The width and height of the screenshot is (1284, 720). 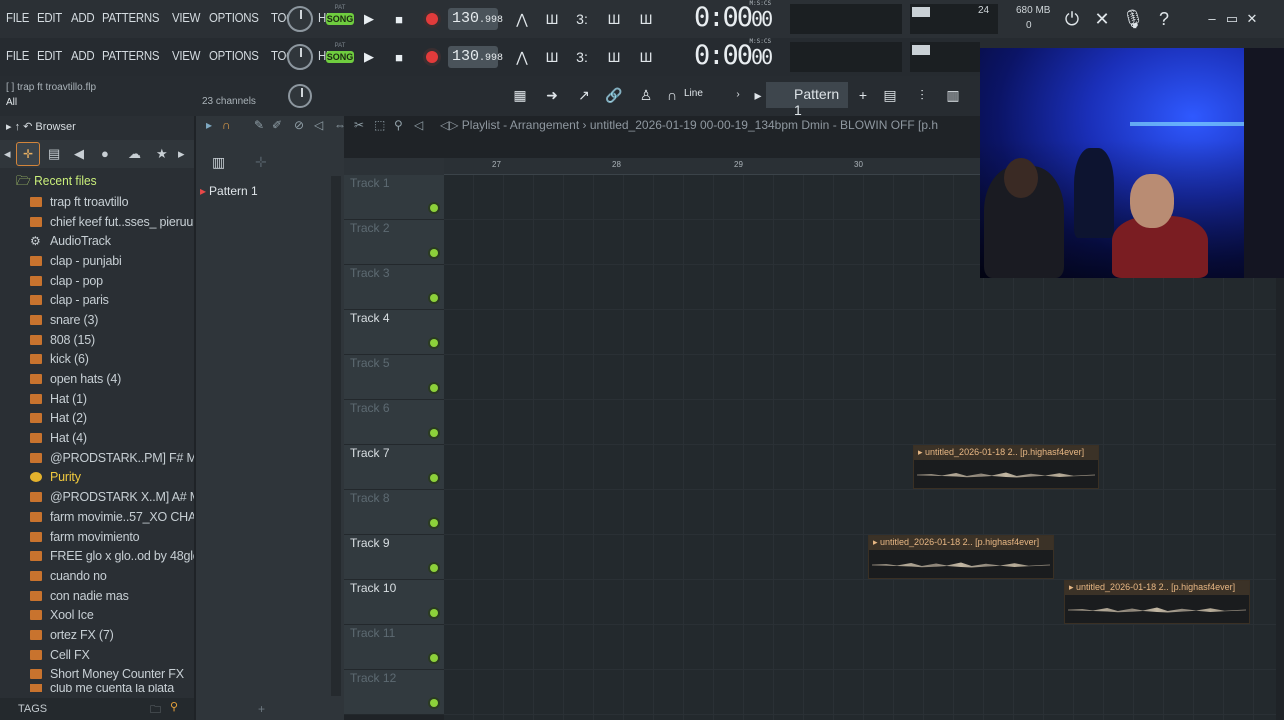 I want to click on stamp-icon: ♙, so click(x=646, y=95).